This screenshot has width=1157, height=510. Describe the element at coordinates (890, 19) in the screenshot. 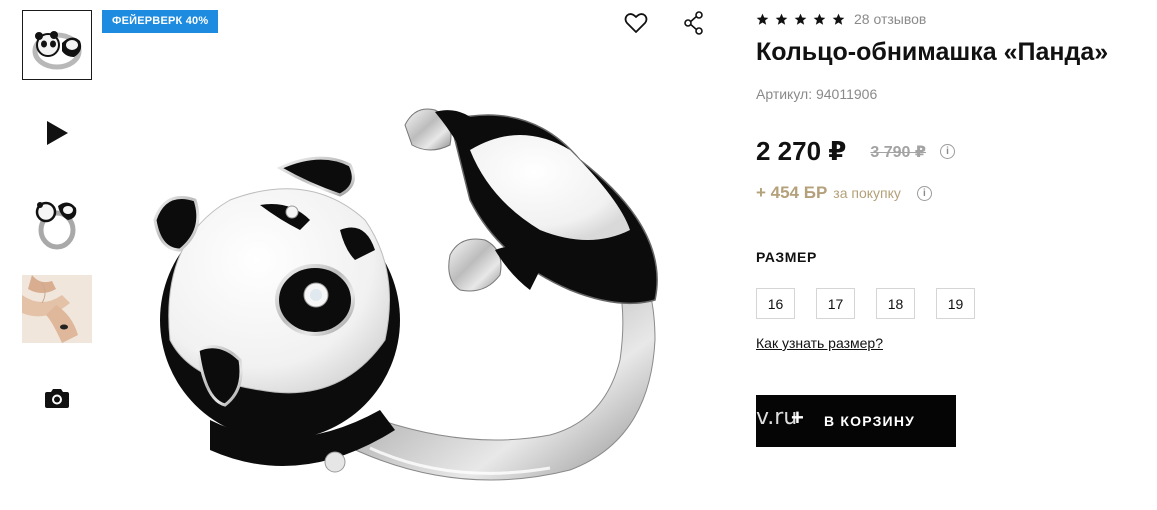

I see `reviews-count: 28 отзывов` at that location.